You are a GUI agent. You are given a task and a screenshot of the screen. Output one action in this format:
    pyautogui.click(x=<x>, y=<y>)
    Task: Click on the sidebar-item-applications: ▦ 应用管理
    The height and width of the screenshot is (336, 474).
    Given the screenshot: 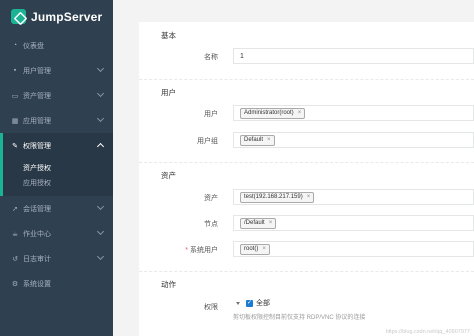 What is the action you would take?
    pyautogui.click(x=56, y=120)
    